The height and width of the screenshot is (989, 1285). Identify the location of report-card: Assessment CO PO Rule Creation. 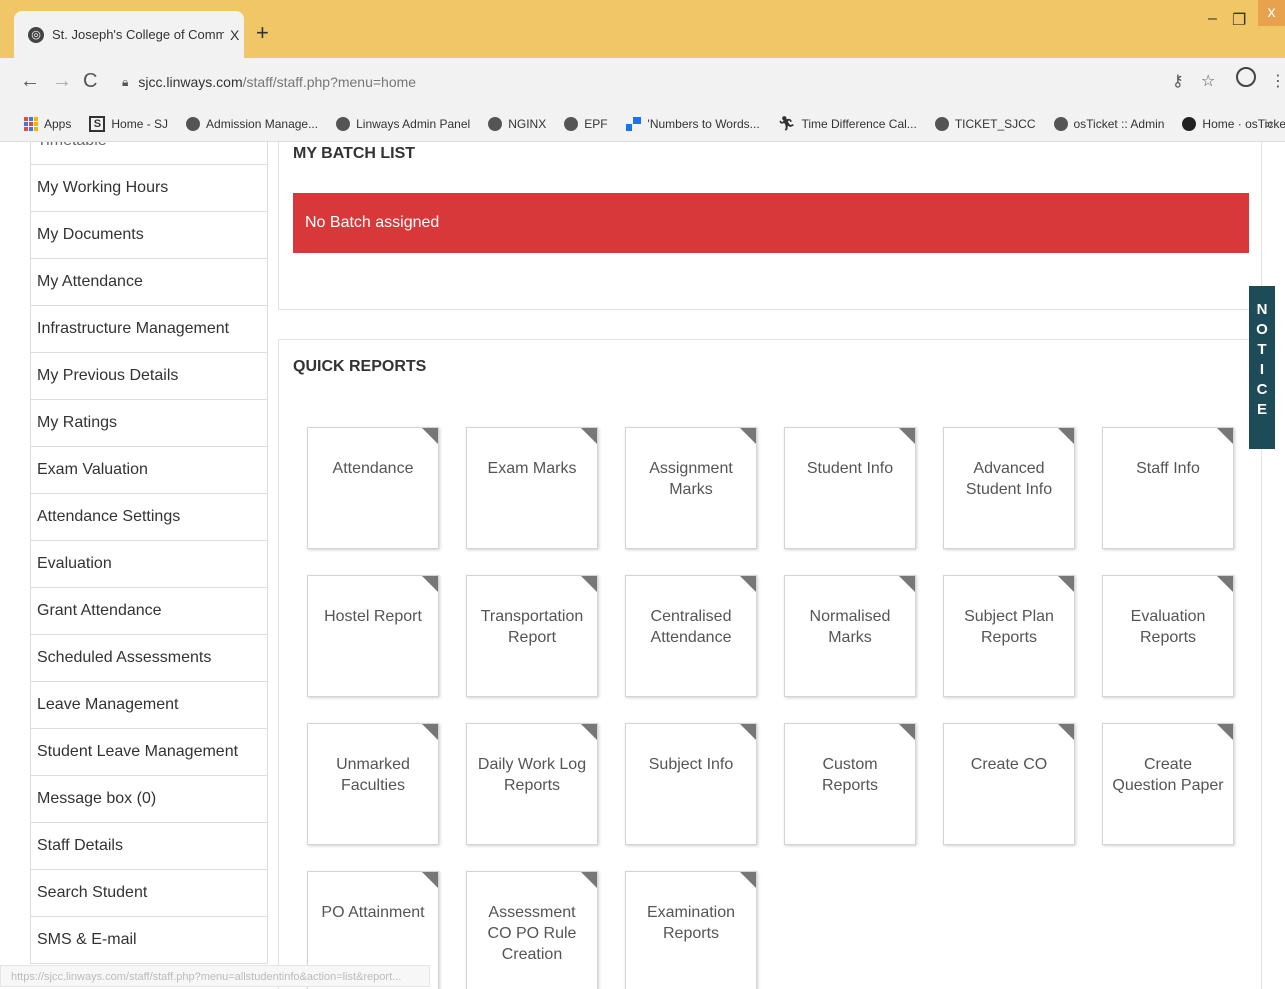
(532, 930).